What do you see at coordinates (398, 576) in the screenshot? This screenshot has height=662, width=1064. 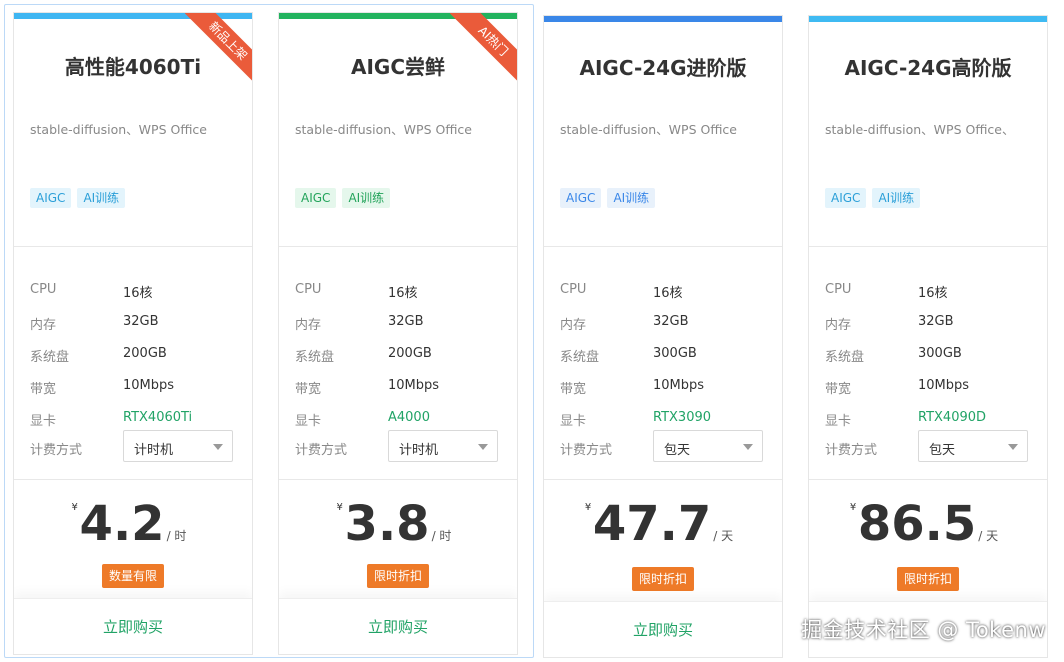 I see `promo-badge: 限时折扣` at bounding box center [398, 576].